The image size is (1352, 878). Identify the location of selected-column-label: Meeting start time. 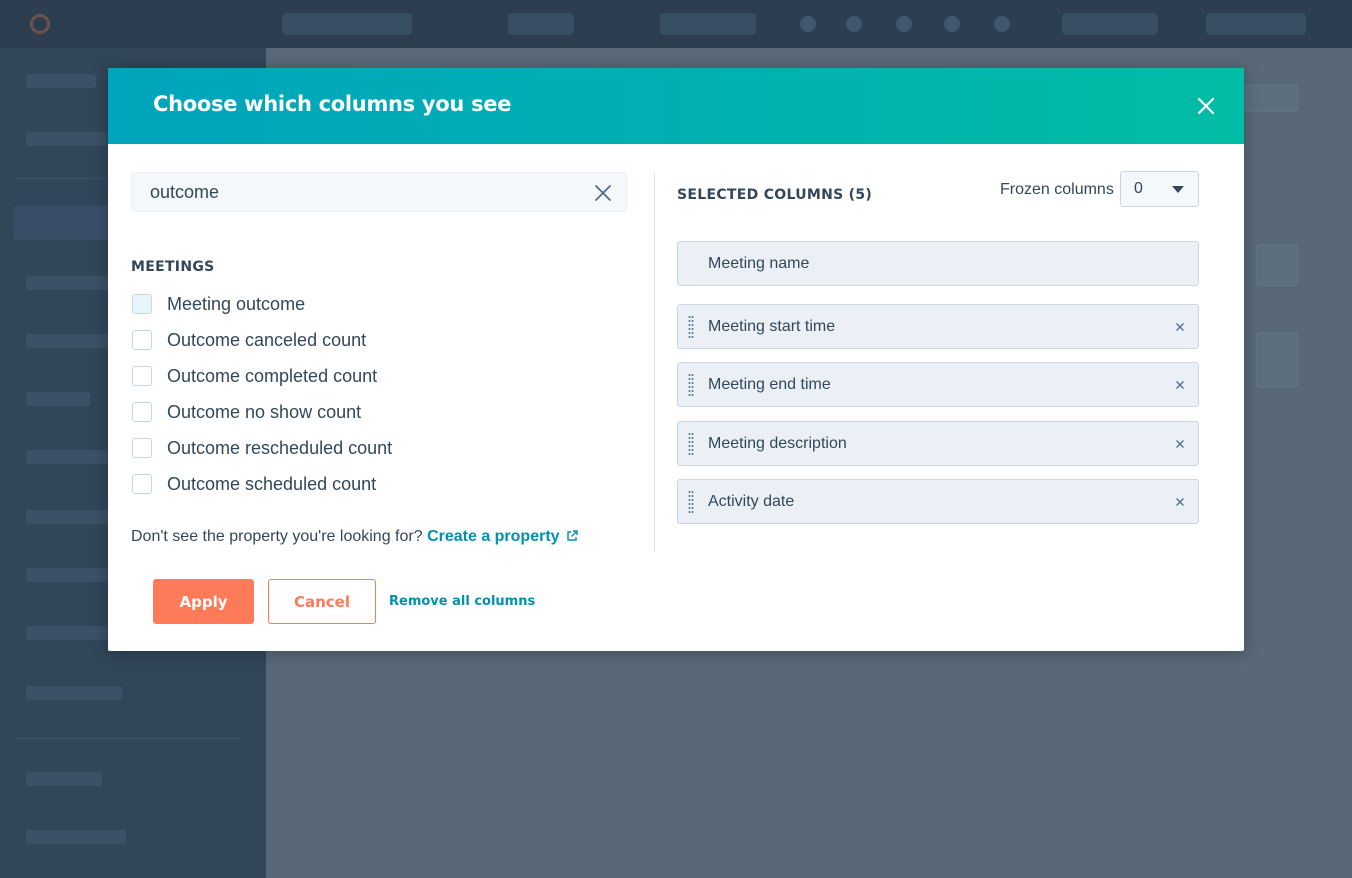
(772, 326).